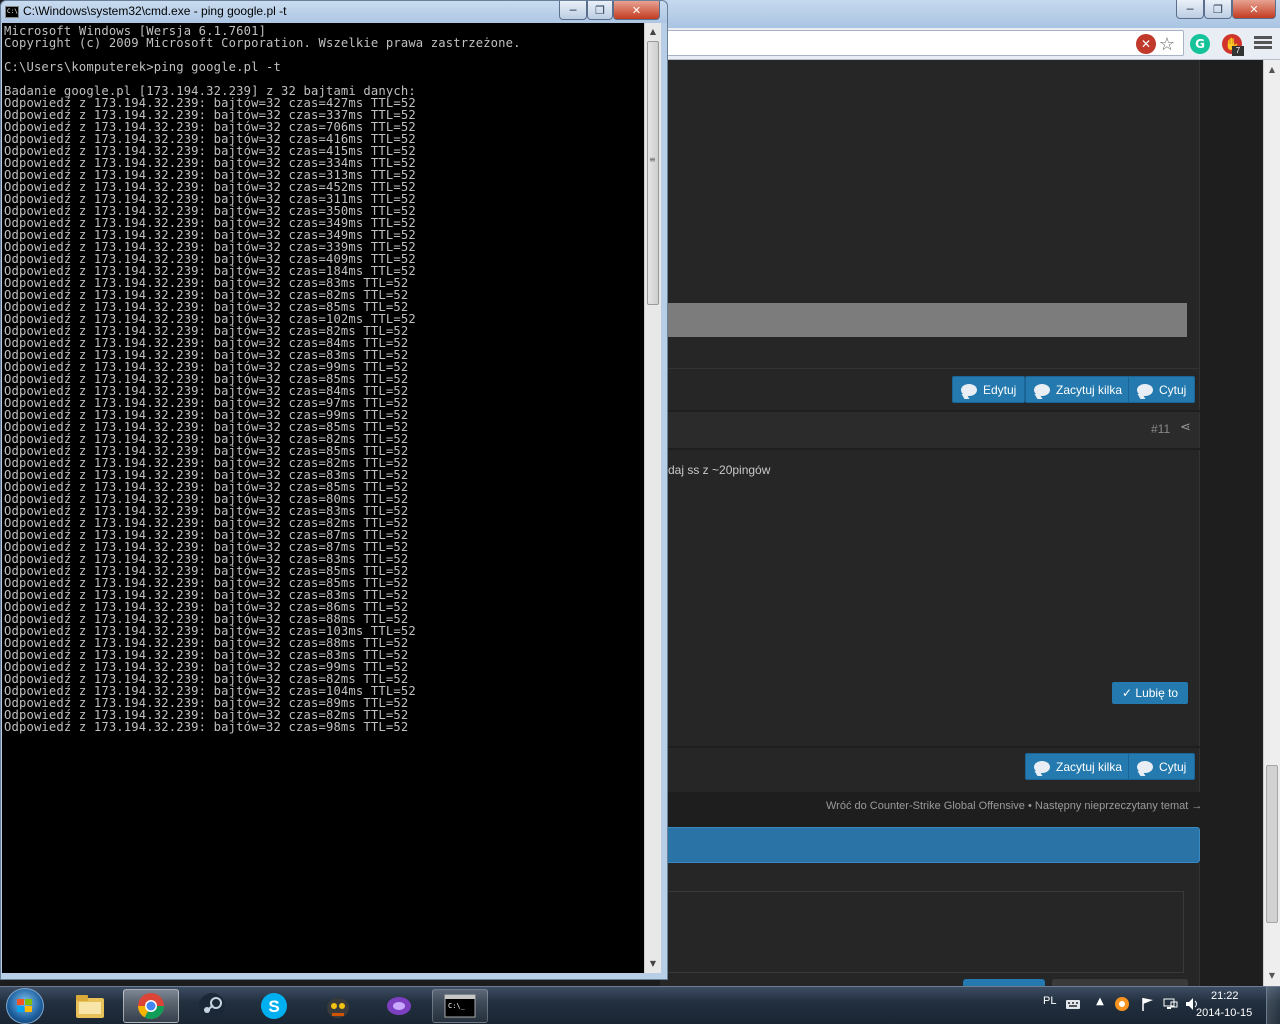  I want to click on grammarly-icon: G, so click(1200, 44).